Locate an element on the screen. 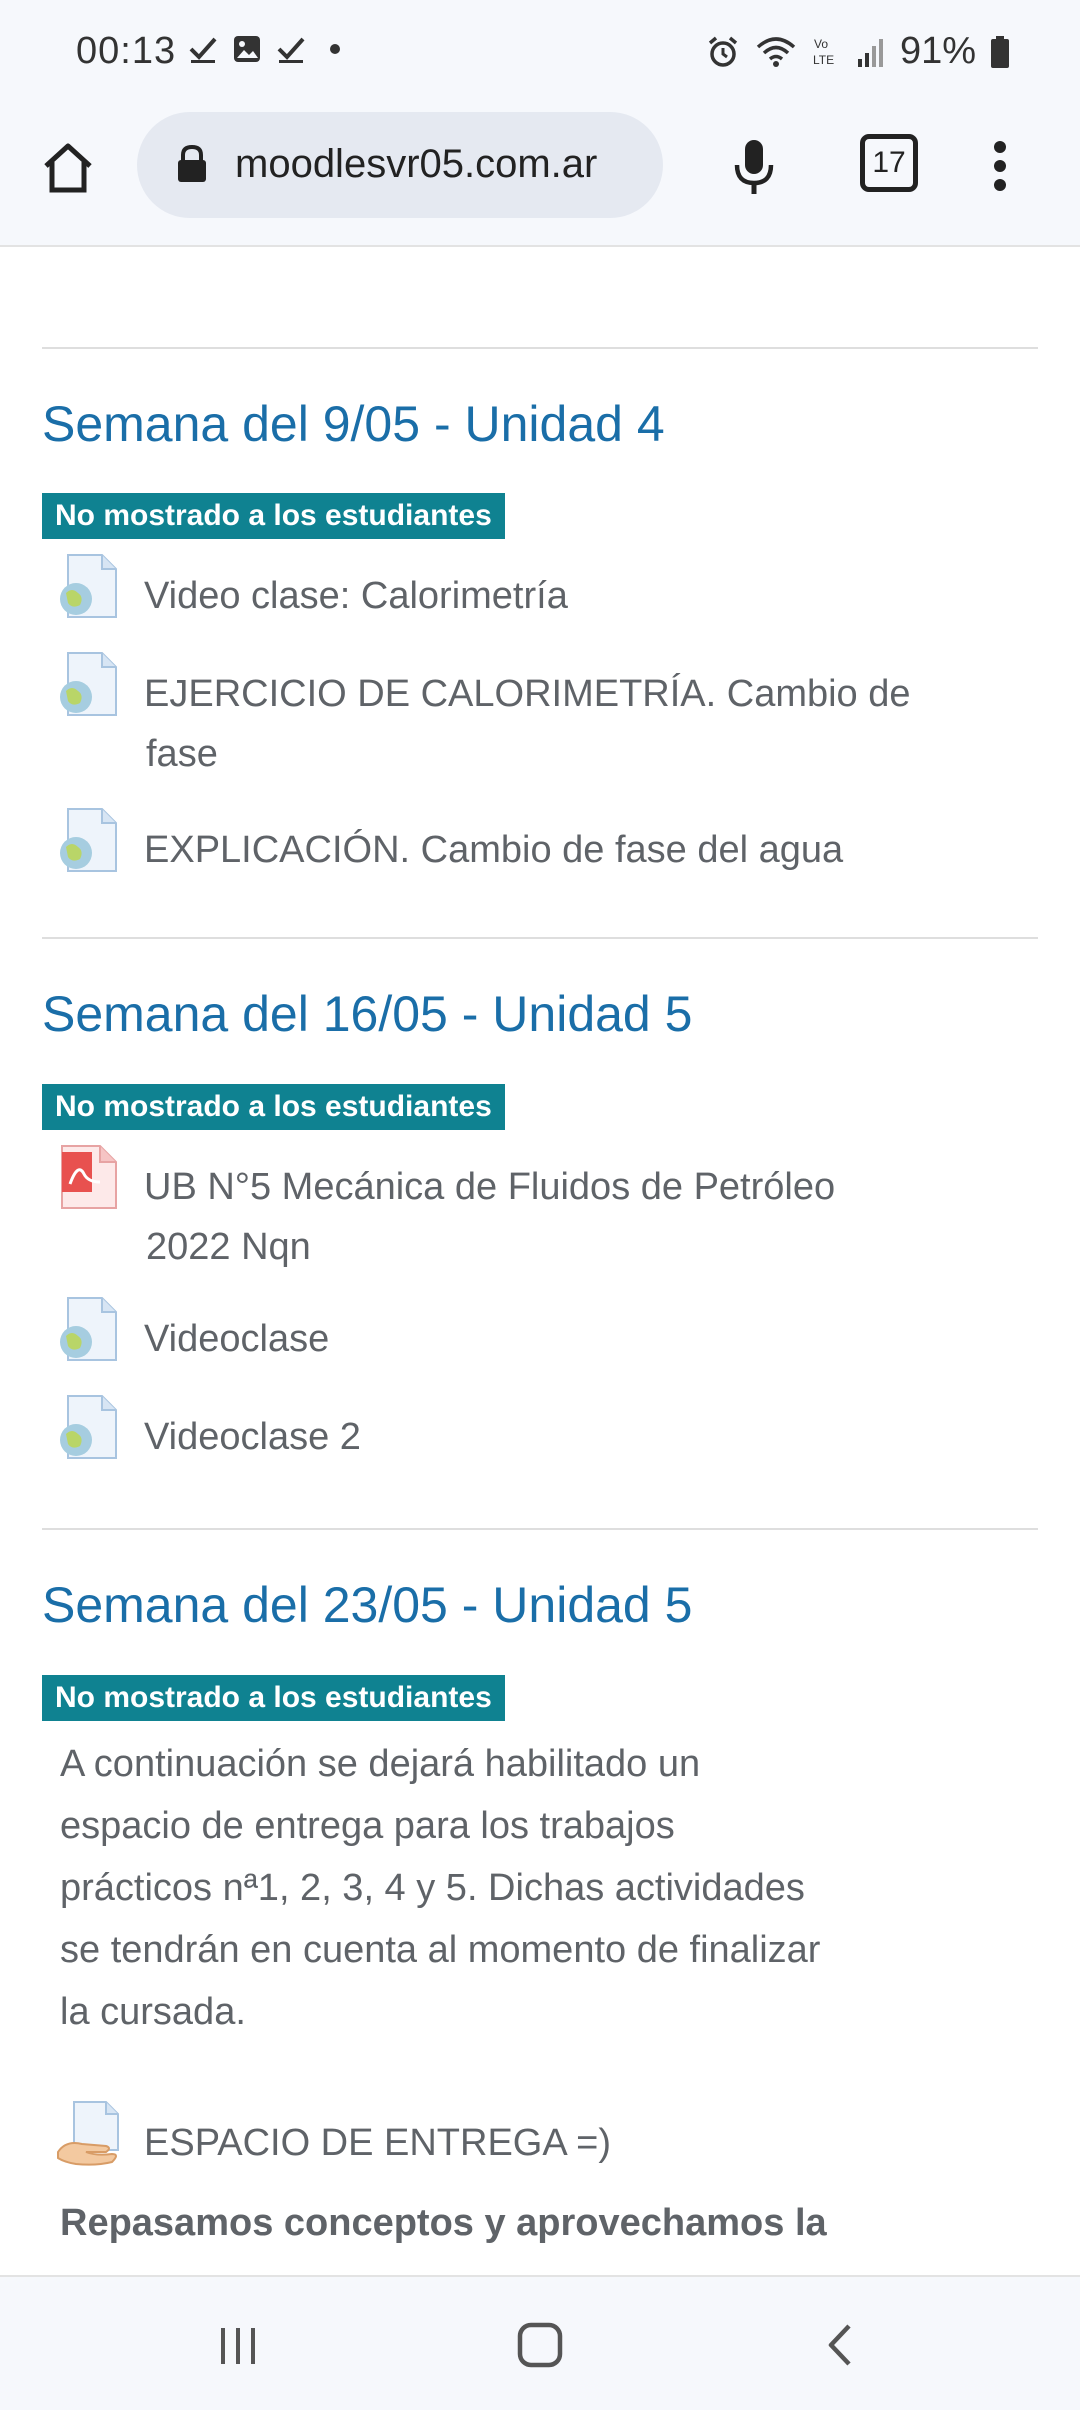 This screenshot has height=2410, width=1080. section-title-unidad-5: Semana del 16/05 - Unidad 5 is located at coordinates (367, 1014).